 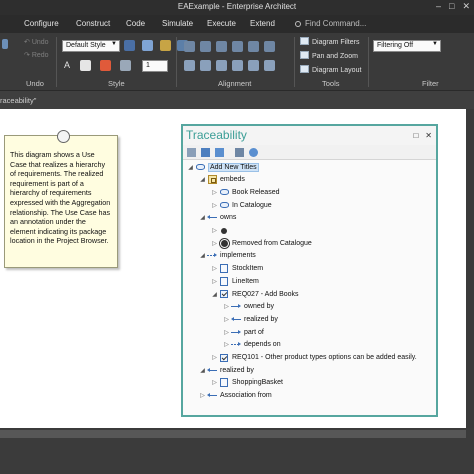 I want to click on style-brush-icon, so click(x=165, y=45).